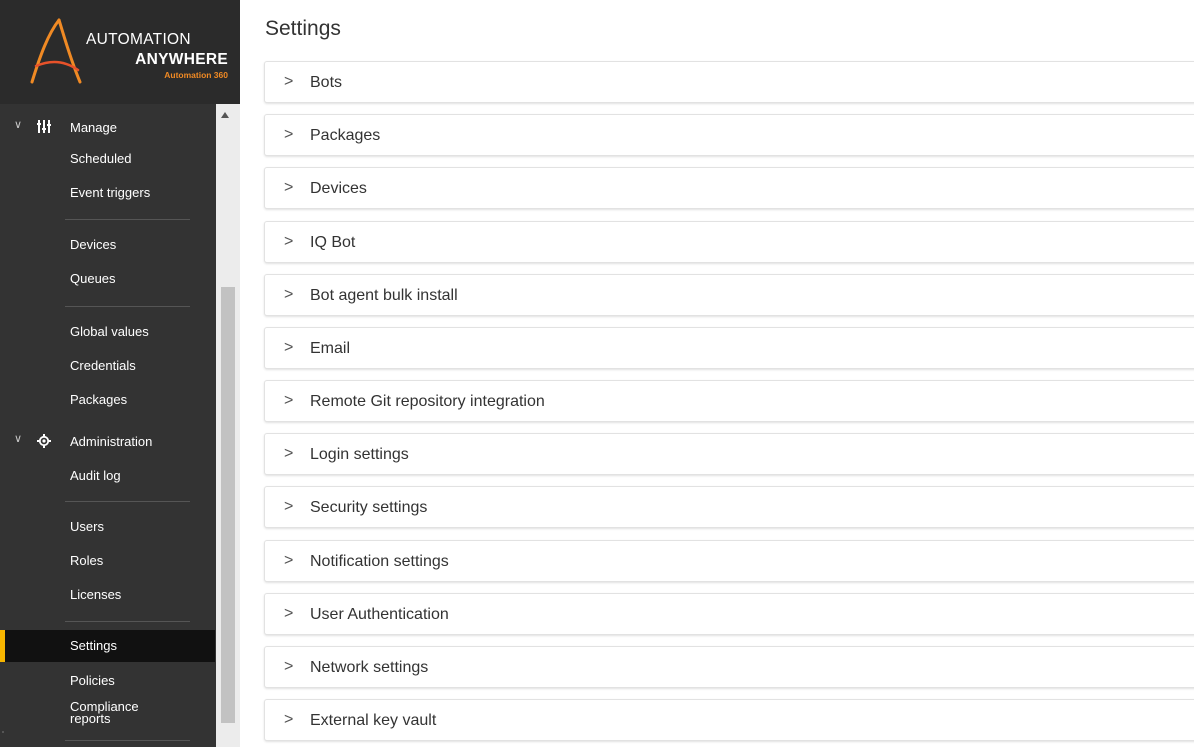 This screenshot has height=747, width=1194. Describe the element at coordinates (93, 244) in the screenshot. I see `sidebar-item-label: Devices` at that location.